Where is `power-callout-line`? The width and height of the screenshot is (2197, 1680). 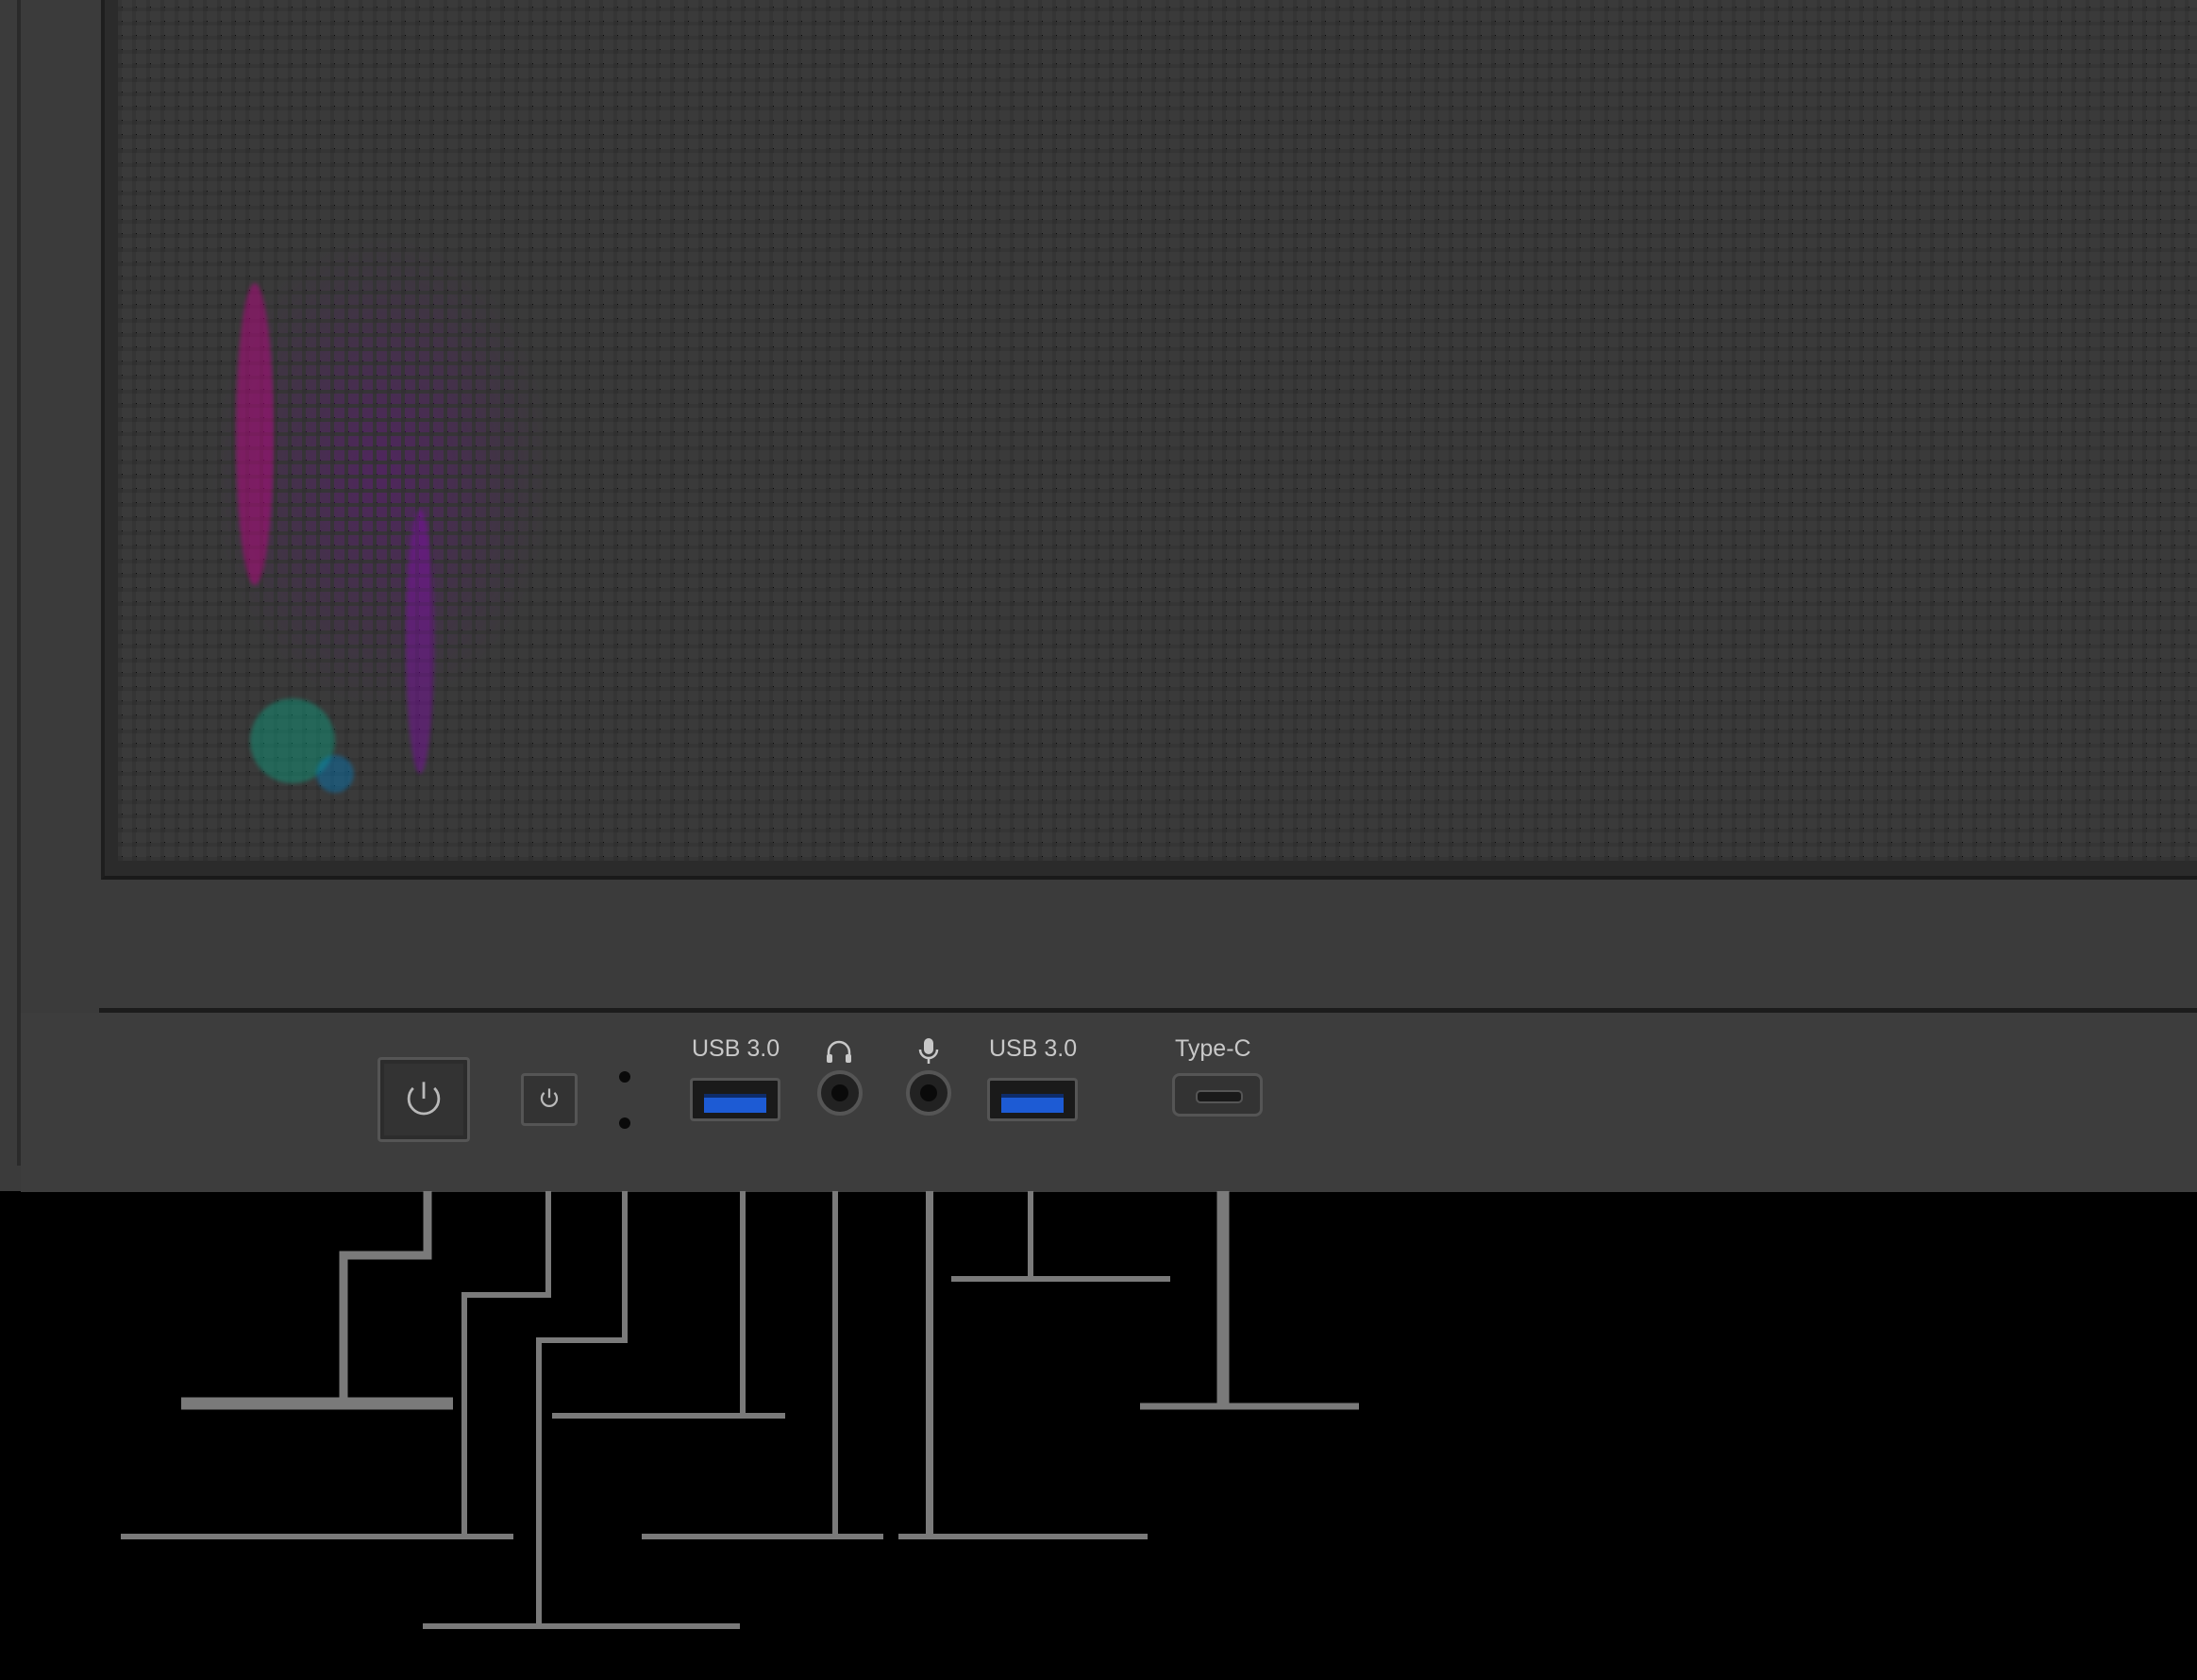 power-callout-line is located at coordinates (385, 1297).